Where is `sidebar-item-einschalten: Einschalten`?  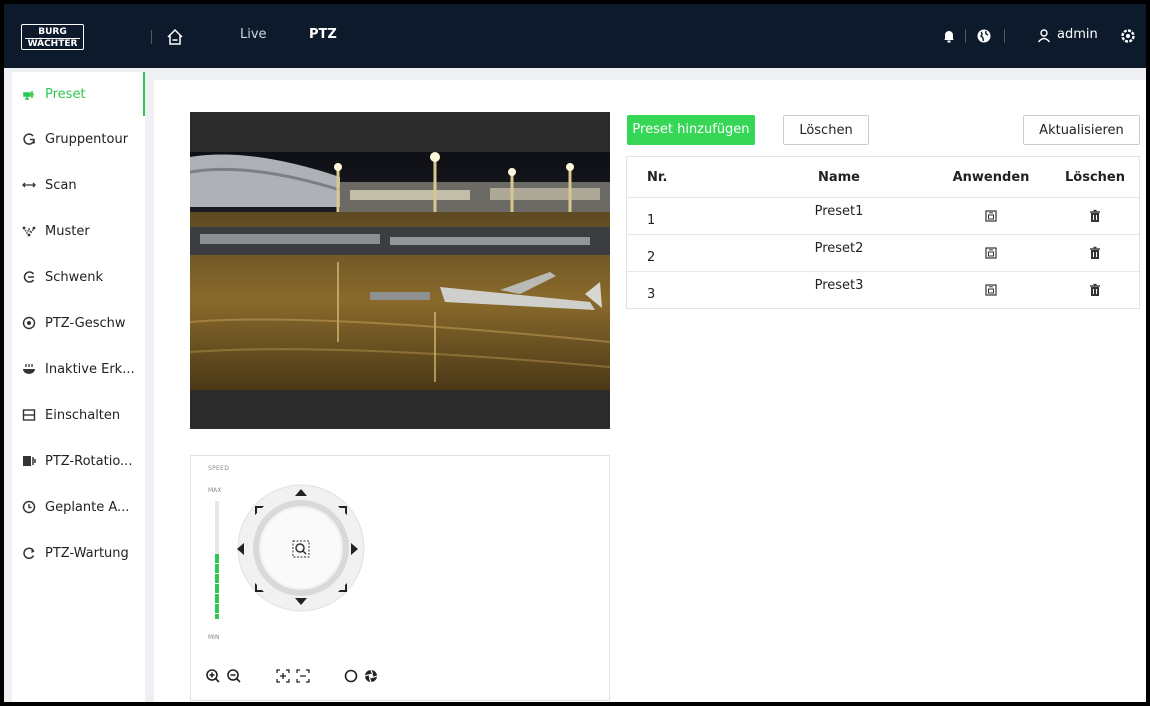 sidebar-item-einschalten: Einschalten is located at coordinates (78, 415).